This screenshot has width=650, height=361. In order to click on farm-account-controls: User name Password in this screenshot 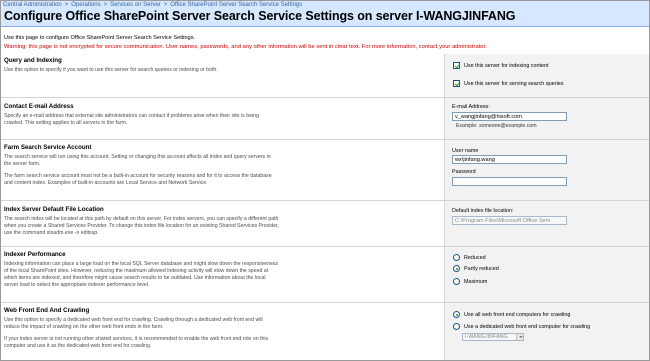, I will do `click(547, 170)`.